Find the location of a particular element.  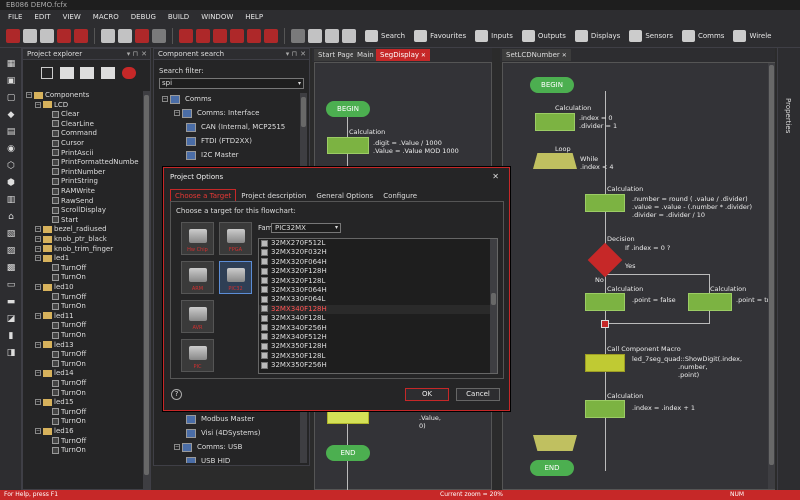

tree-folder: − led1 is located at coordinates (52, 258).